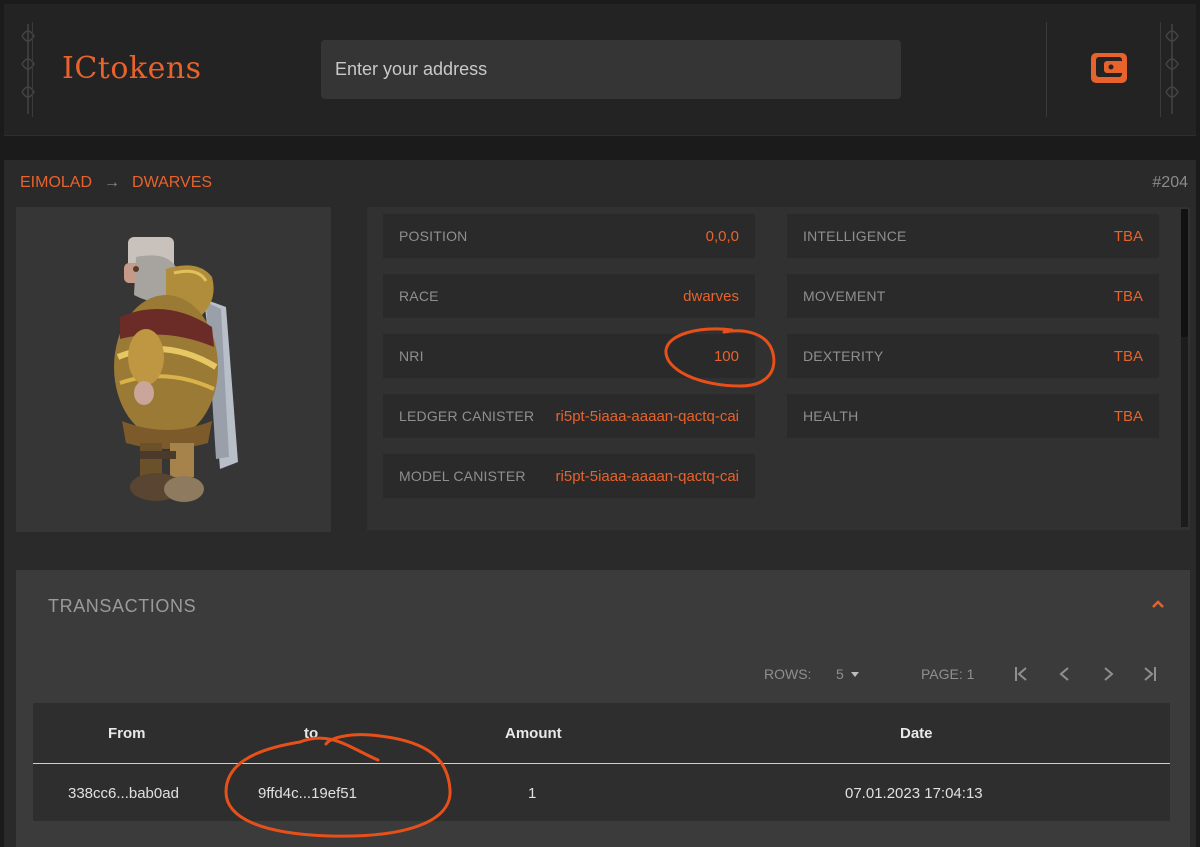 The height and width of the screenshot is (847, 1200). I want to click on chevron-up-icon, so click(1158, 604).